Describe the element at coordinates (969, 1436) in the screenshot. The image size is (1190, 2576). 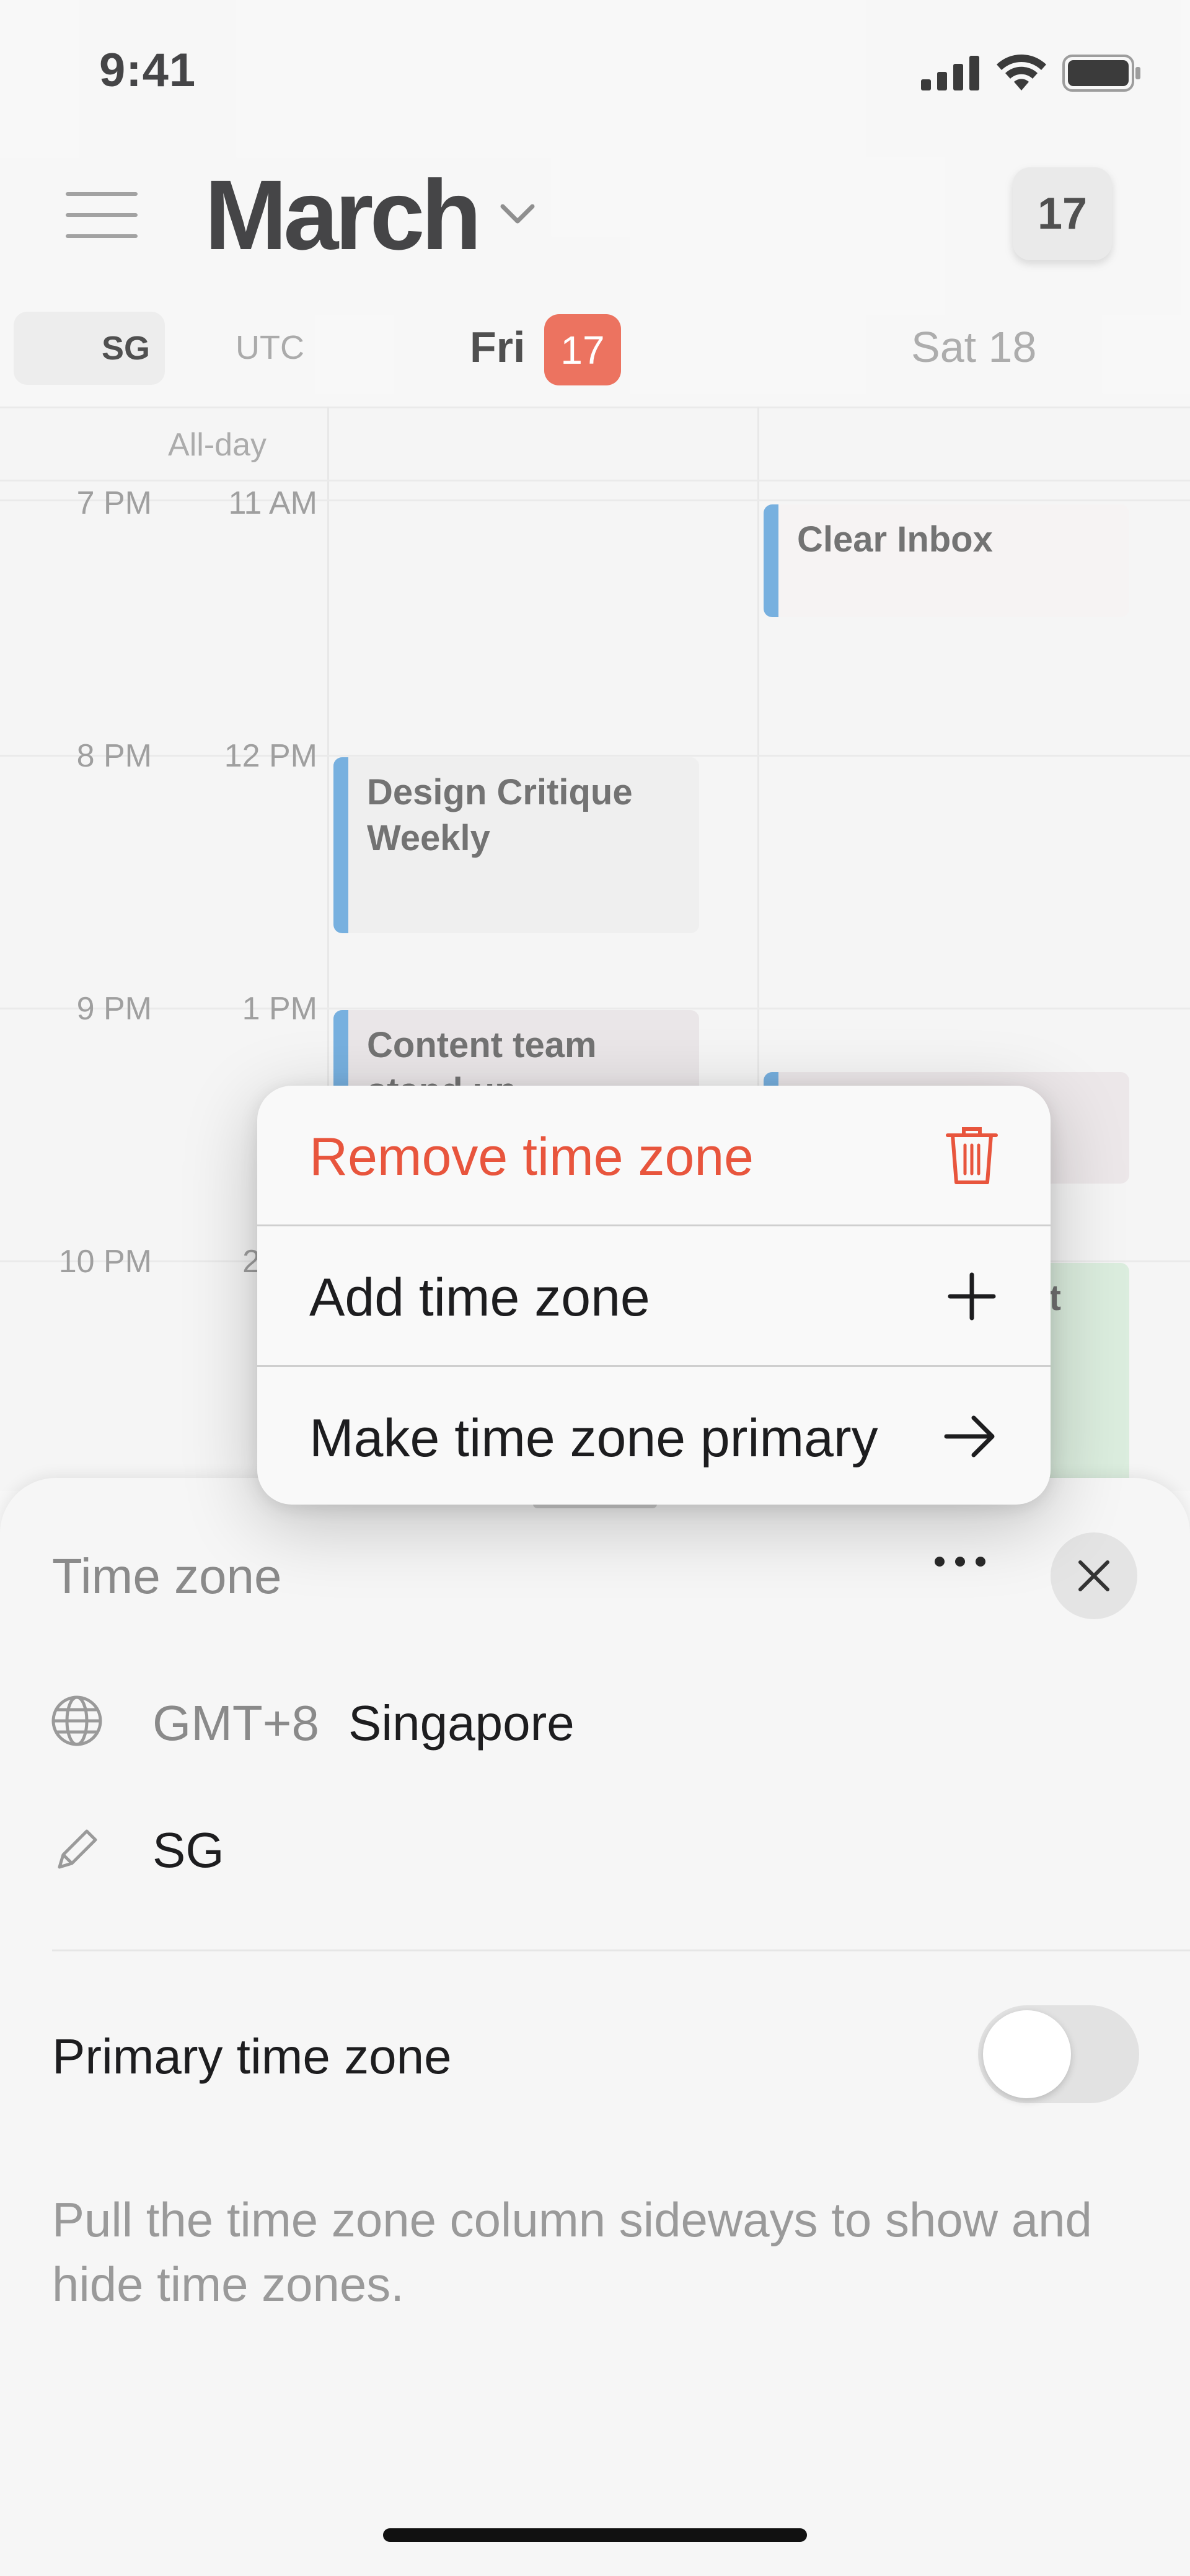
I see `arrow-right-icon` at that location.